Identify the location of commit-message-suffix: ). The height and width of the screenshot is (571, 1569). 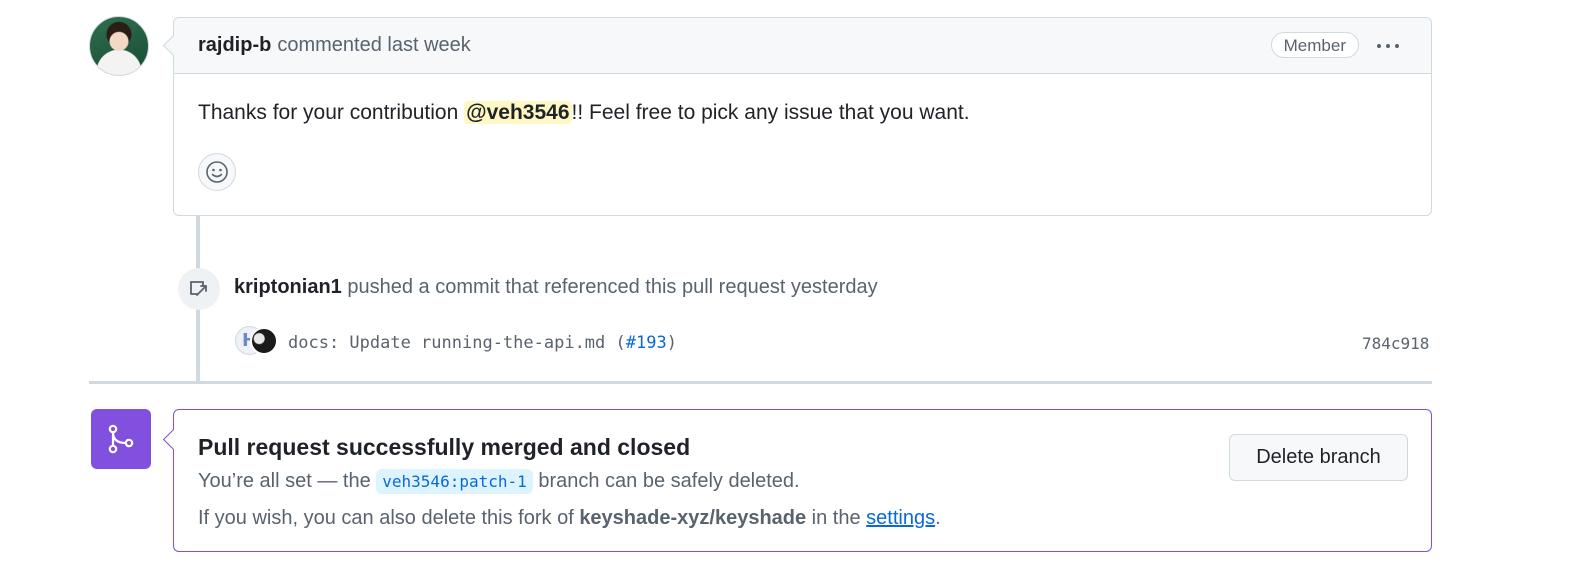
(671, 343).